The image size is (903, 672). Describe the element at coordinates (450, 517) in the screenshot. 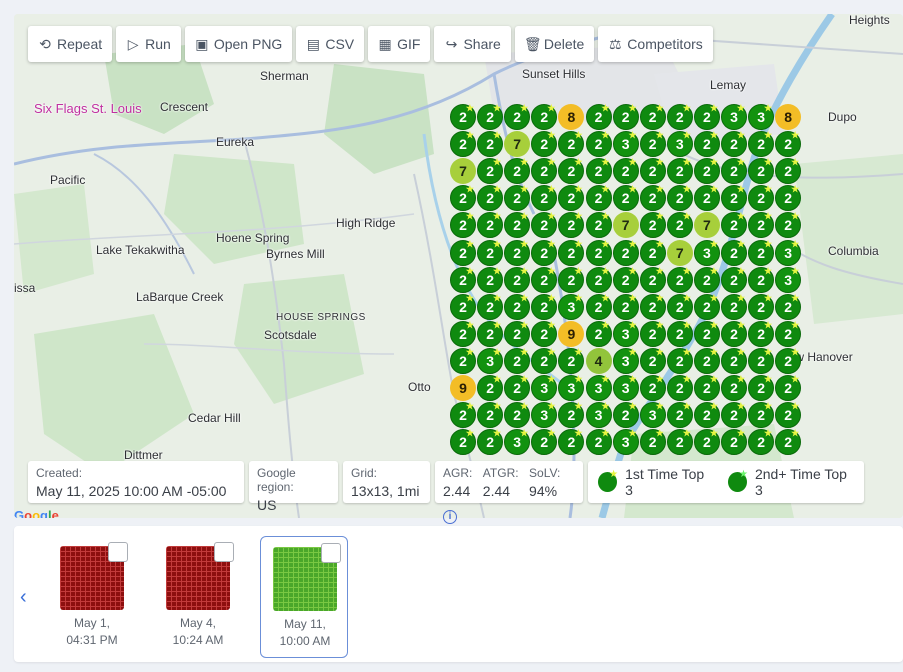

I see `info-icon: i` at that location.